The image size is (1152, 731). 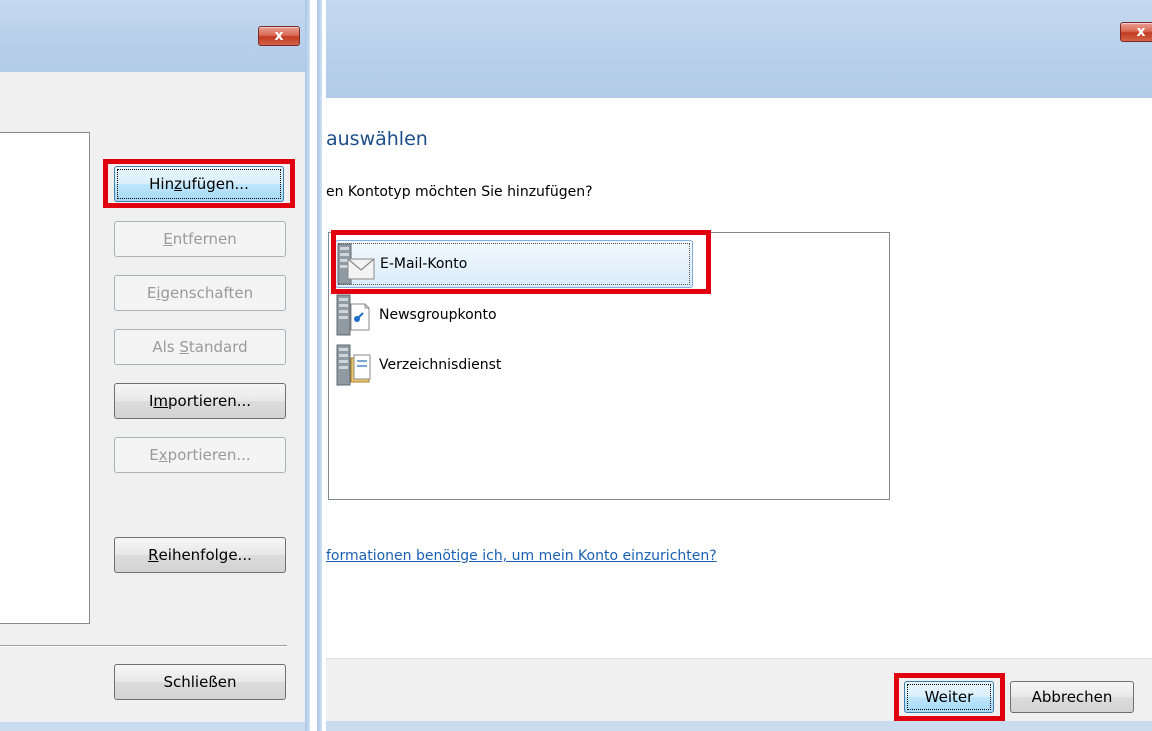 What do you see at coordinates (355, 365) in the screenshot?
I see `directory-server-icon` at bounding box center [355, 365].